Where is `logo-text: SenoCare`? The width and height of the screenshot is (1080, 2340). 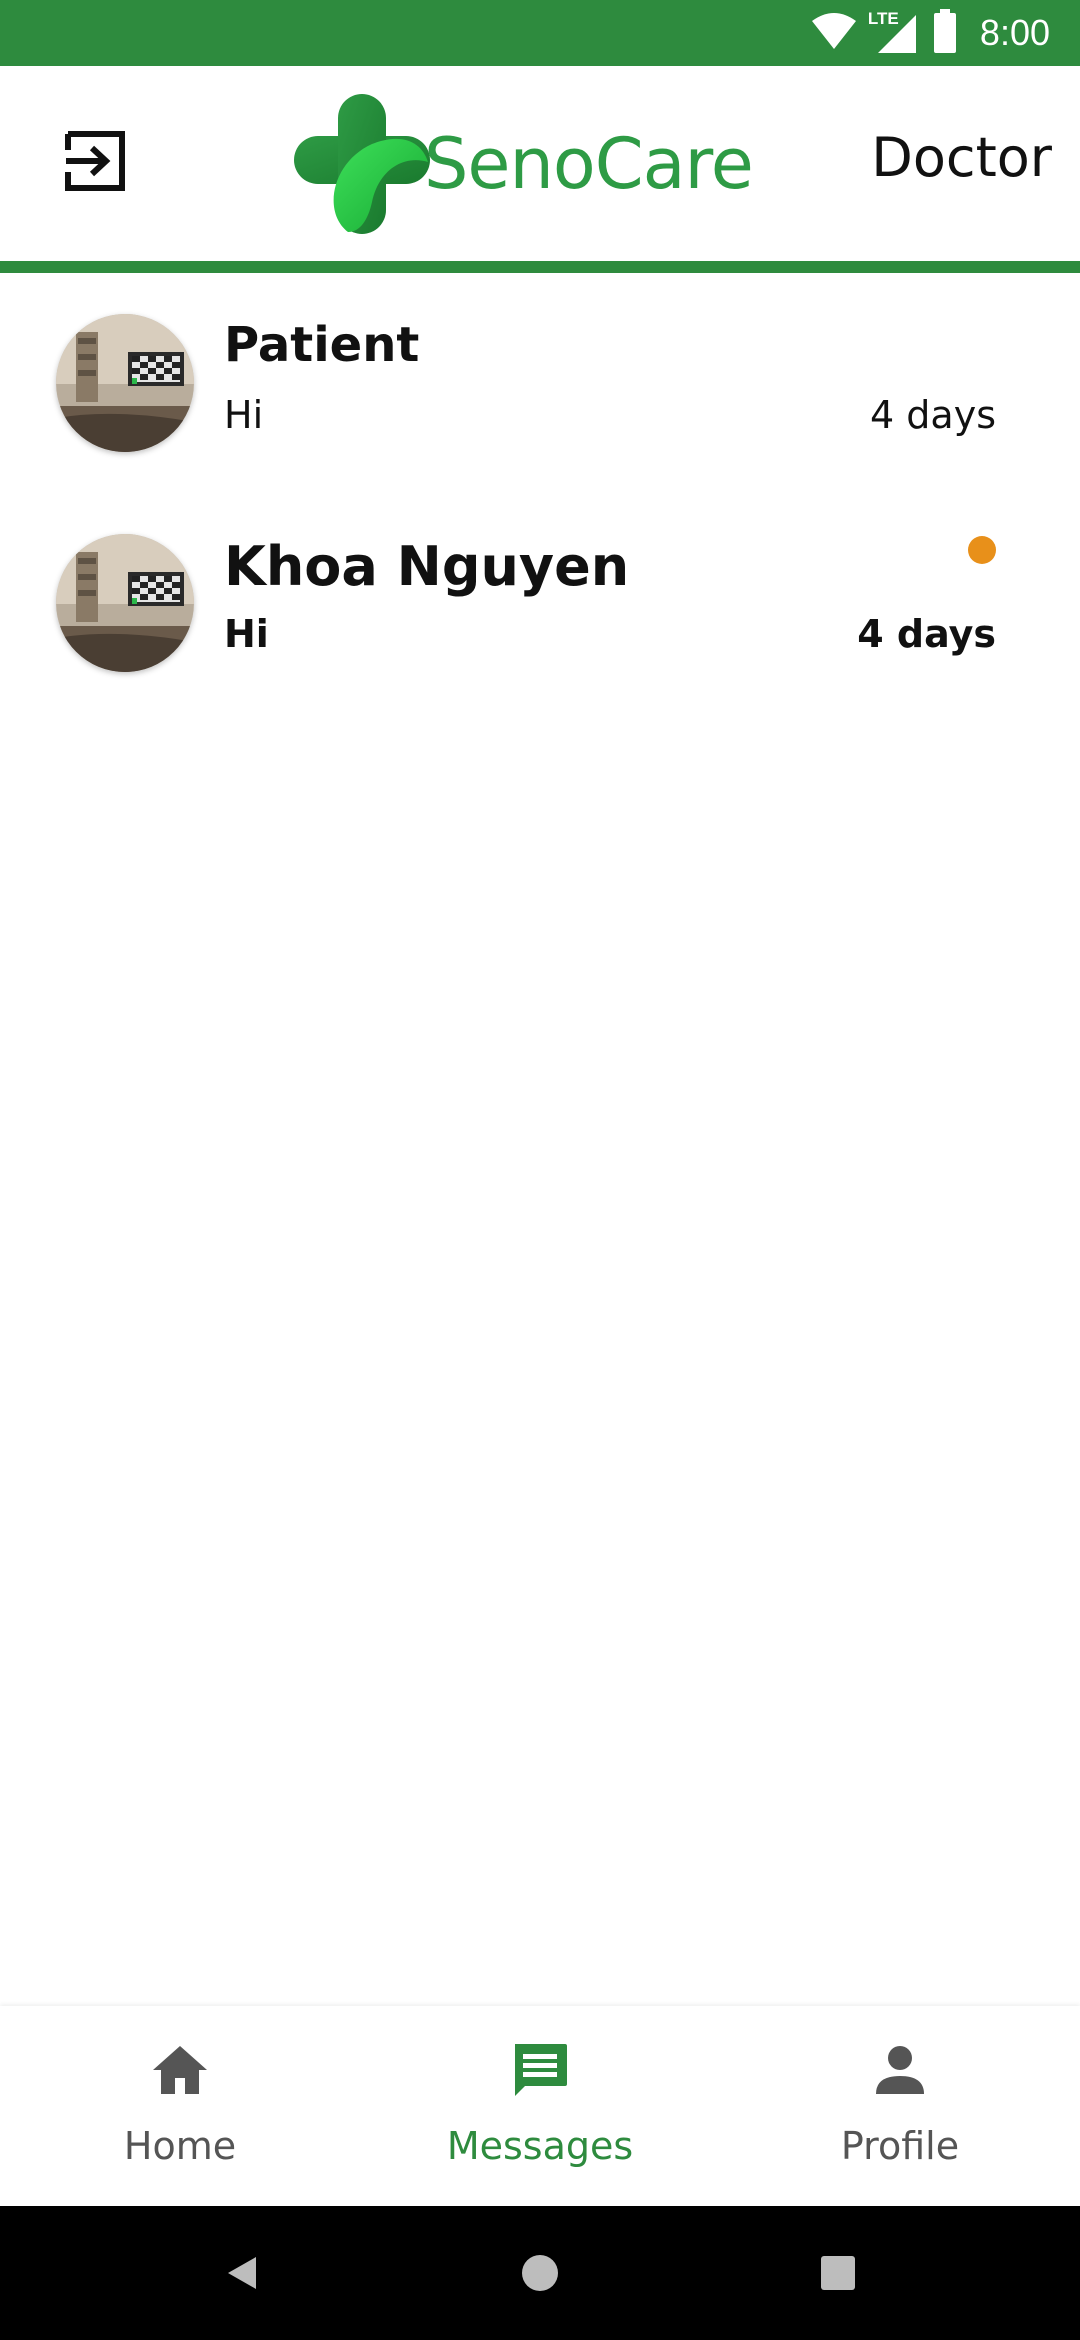
logo-text: SenoCare is located at coordinates (589, 164).